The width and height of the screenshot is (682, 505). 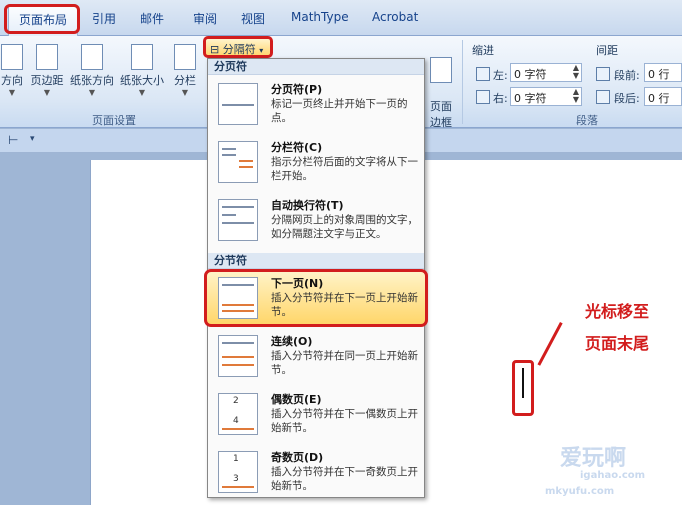 What do you see at coordinates (185, 57) in the screenshot?
I see `columns-icon` at bounding box center [185, 57].